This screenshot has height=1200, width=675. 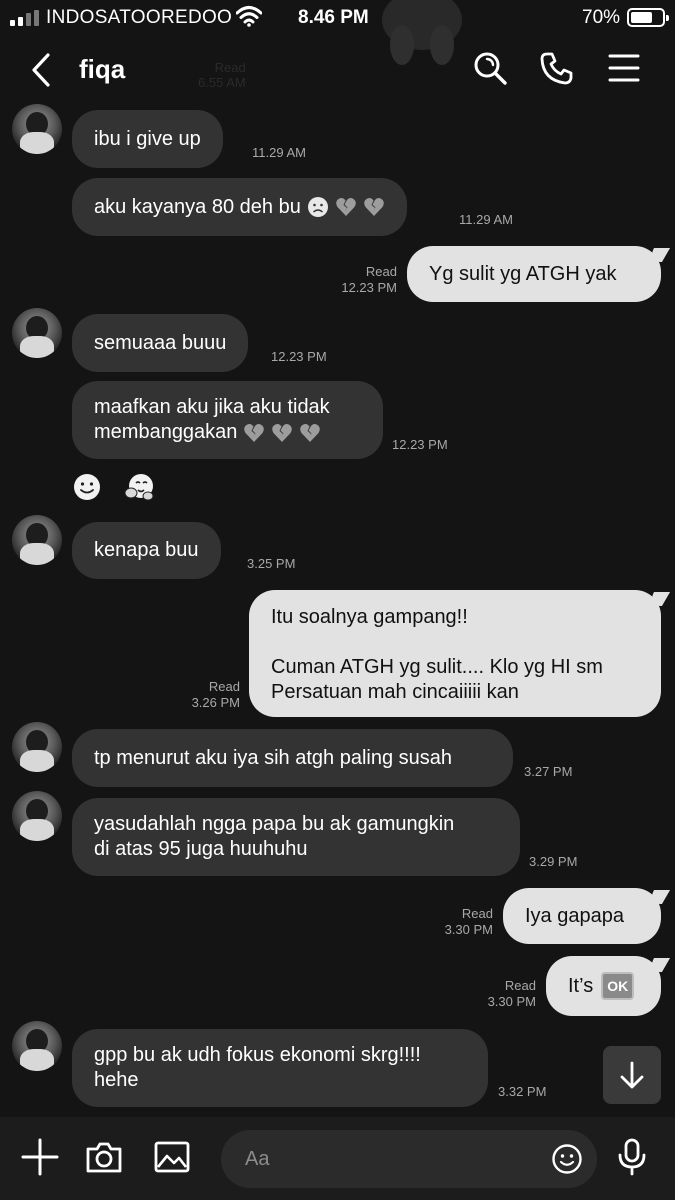 I want to click on read-receipt: Read 3.26 PM, so click(x=200, y=695).